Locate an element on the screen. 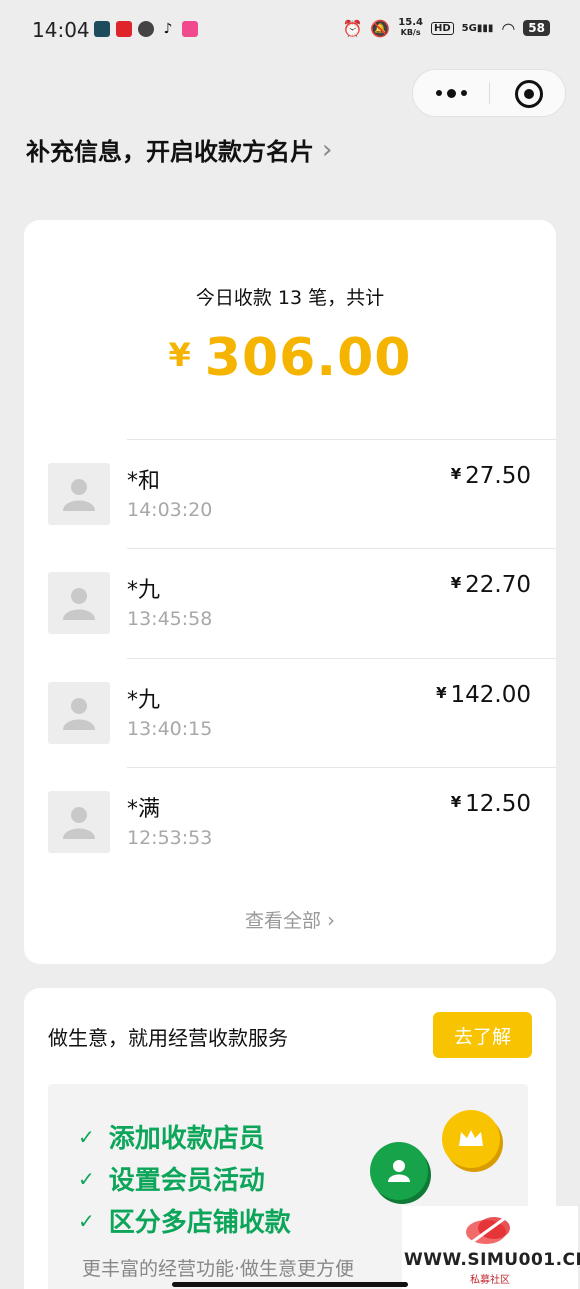  watermark-name: 私募社区 is located at coordinates (490, 1280).